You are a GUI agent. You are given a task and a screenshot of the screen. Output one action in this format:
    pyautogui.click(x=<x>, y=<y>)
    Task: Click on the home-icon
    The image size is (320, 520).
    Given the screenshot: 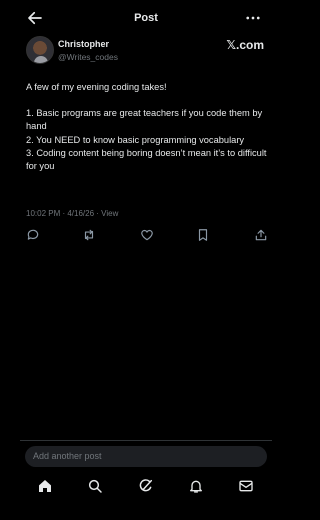 What is the action you would take?
    pyautogui.click(x=45, y=486)
    